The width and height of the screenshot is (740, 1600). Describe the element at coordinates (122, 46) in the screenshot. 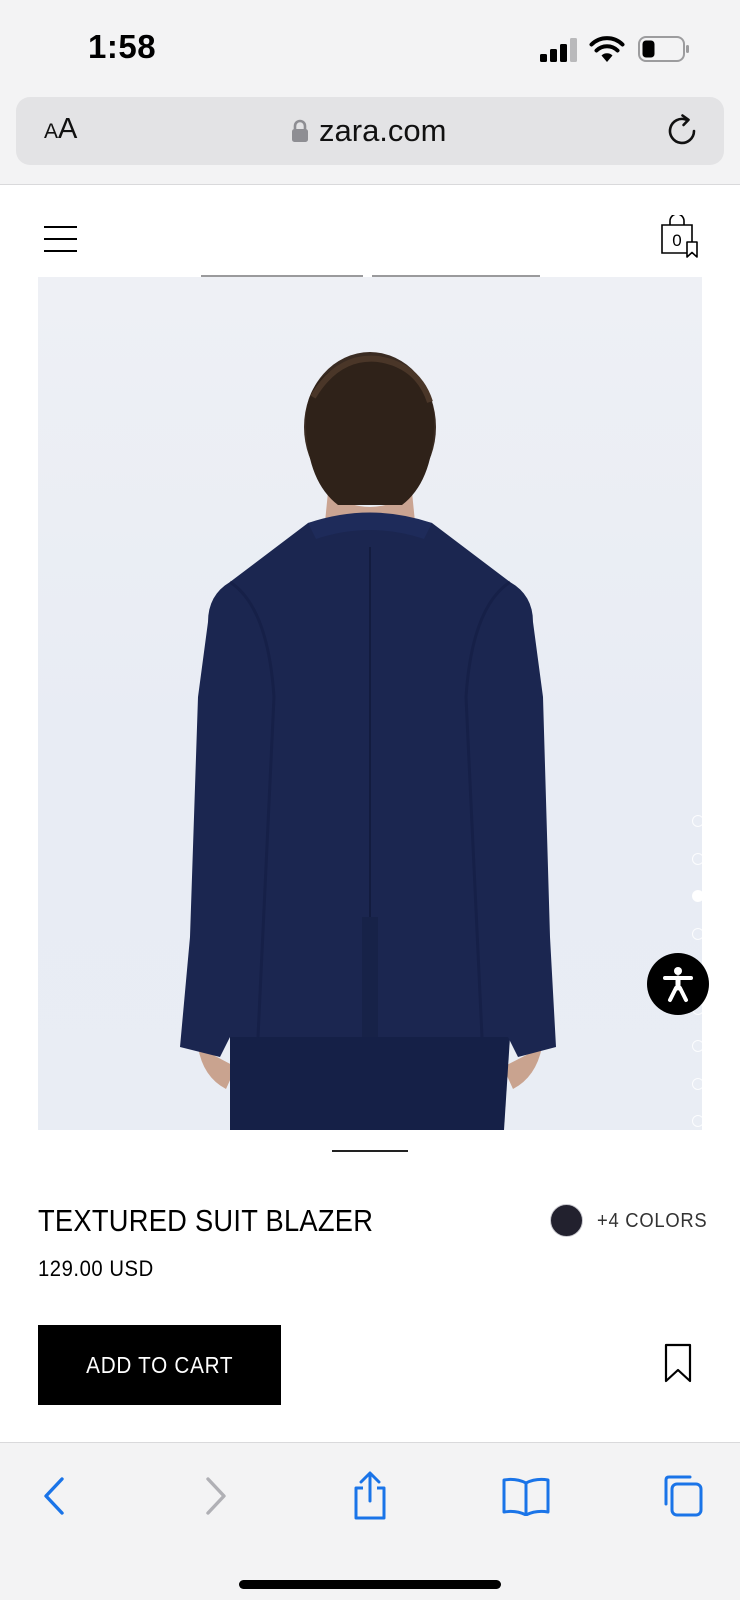

I see `status-time: 1:58` at that location.